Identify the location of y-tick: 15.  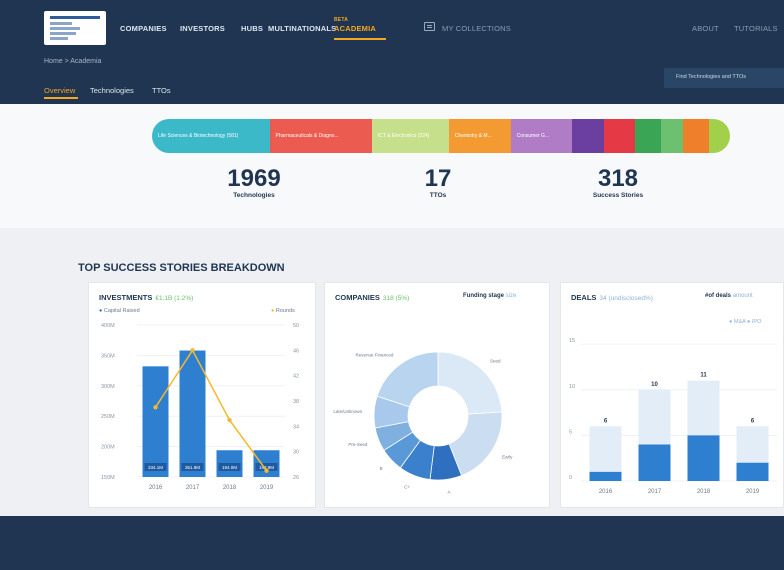
(572, 341).